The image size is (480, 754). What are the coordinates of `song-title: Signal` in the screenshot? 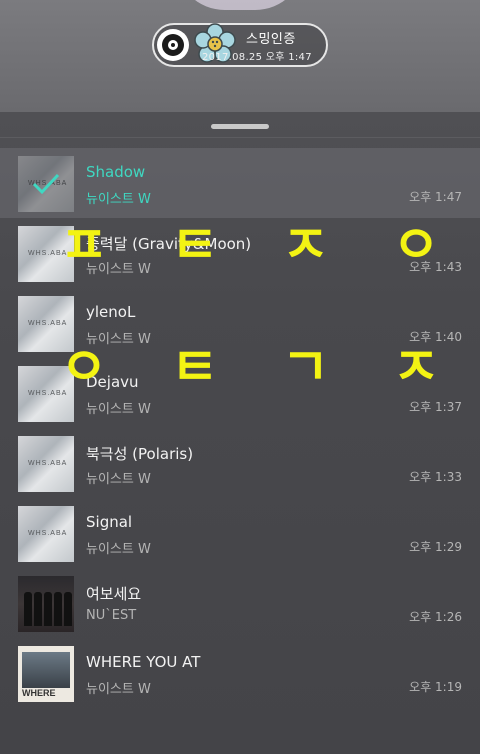 It's located at (109, 522).